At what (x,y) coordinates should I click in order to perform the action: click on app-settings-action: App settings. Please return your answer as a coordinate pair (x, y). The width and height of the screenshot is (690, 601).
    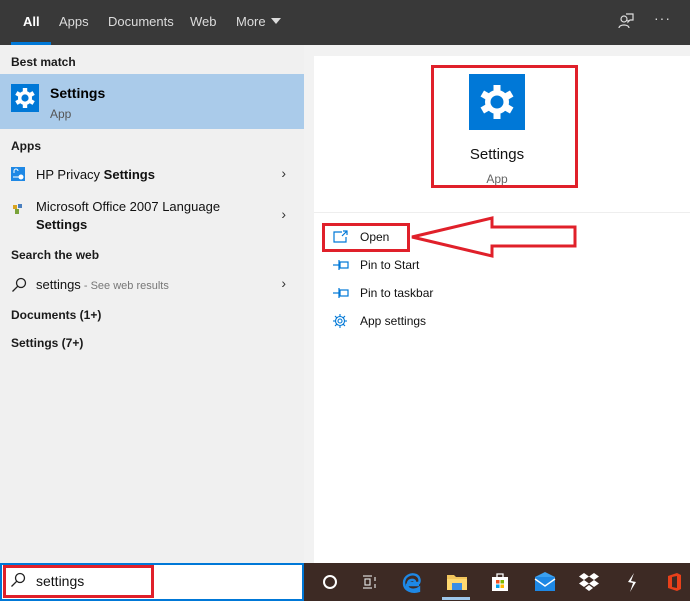
    Looking at the image, I should click on (392, 322).